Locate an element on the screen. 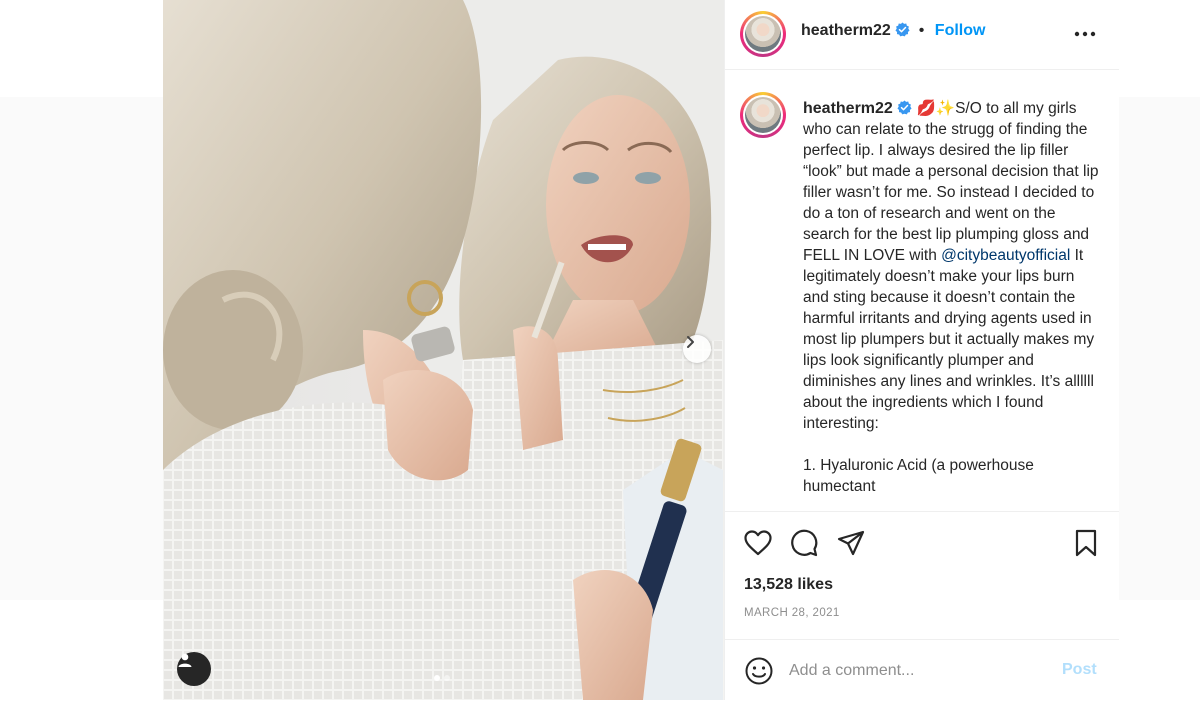  comment-button is located at coordinates (804, 543).